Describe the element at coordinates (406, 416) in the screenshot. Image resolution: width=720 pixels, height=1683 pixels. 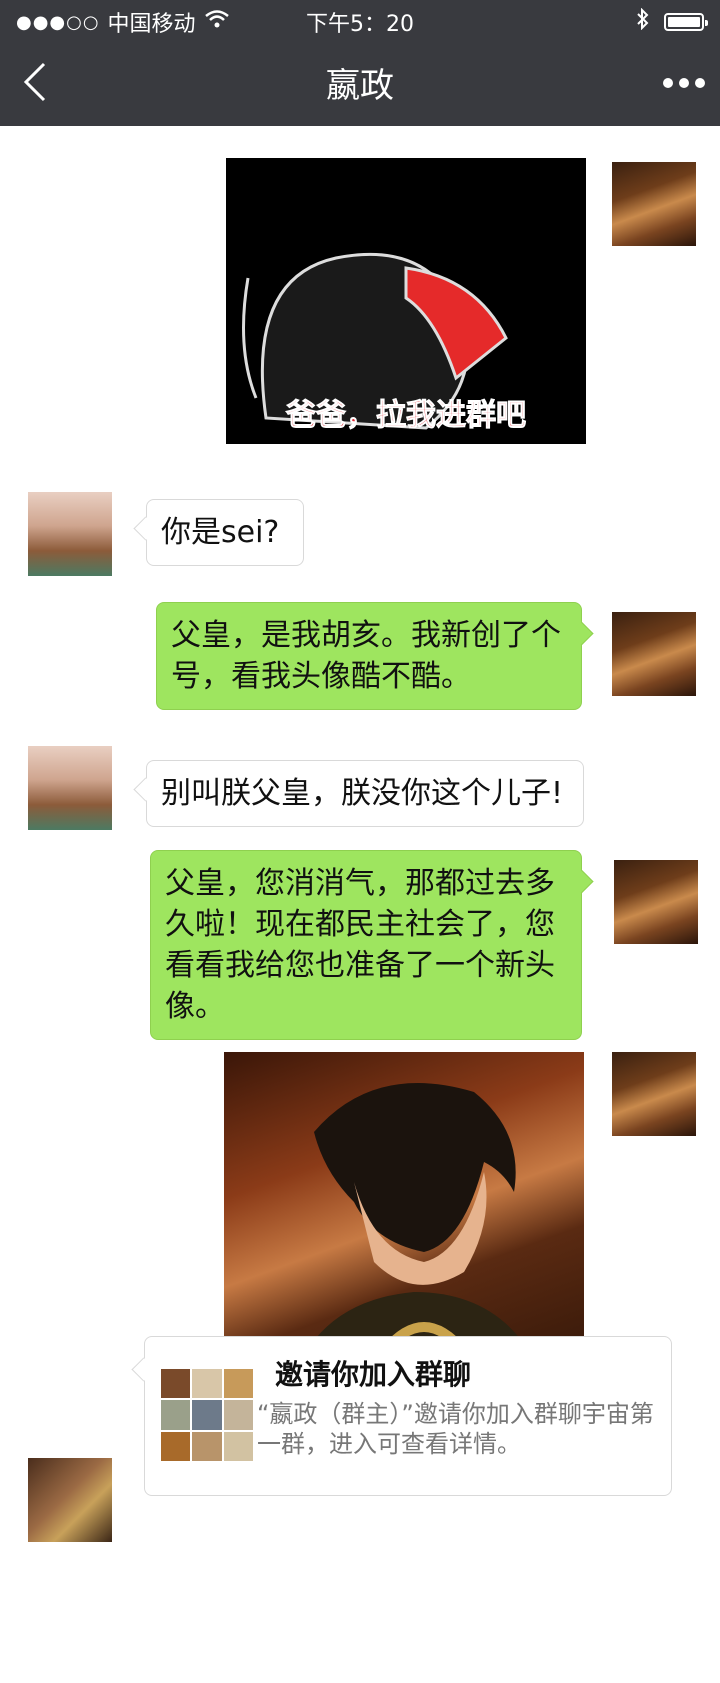
I see `sticker-caption: 爸爸，拉我进群吧` at that location.